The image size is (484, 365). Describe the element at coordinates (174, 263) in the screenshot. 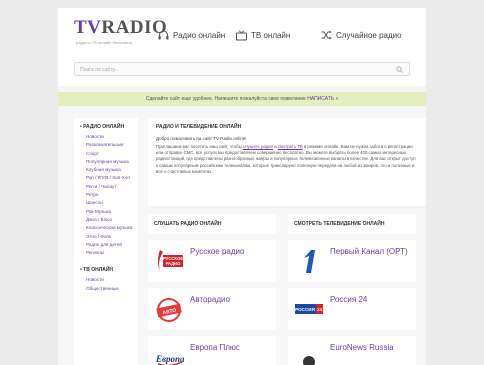

I see `svg-text: РАДИО` at that location.